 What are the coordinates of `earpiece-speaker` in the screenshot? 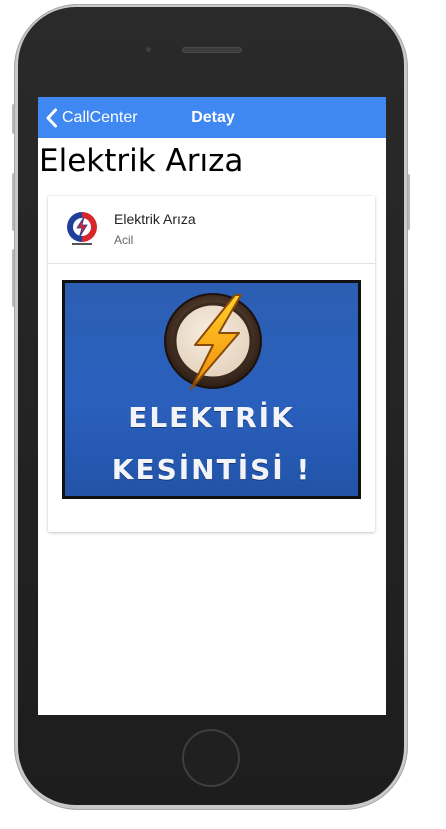 It's located at (212, 50).